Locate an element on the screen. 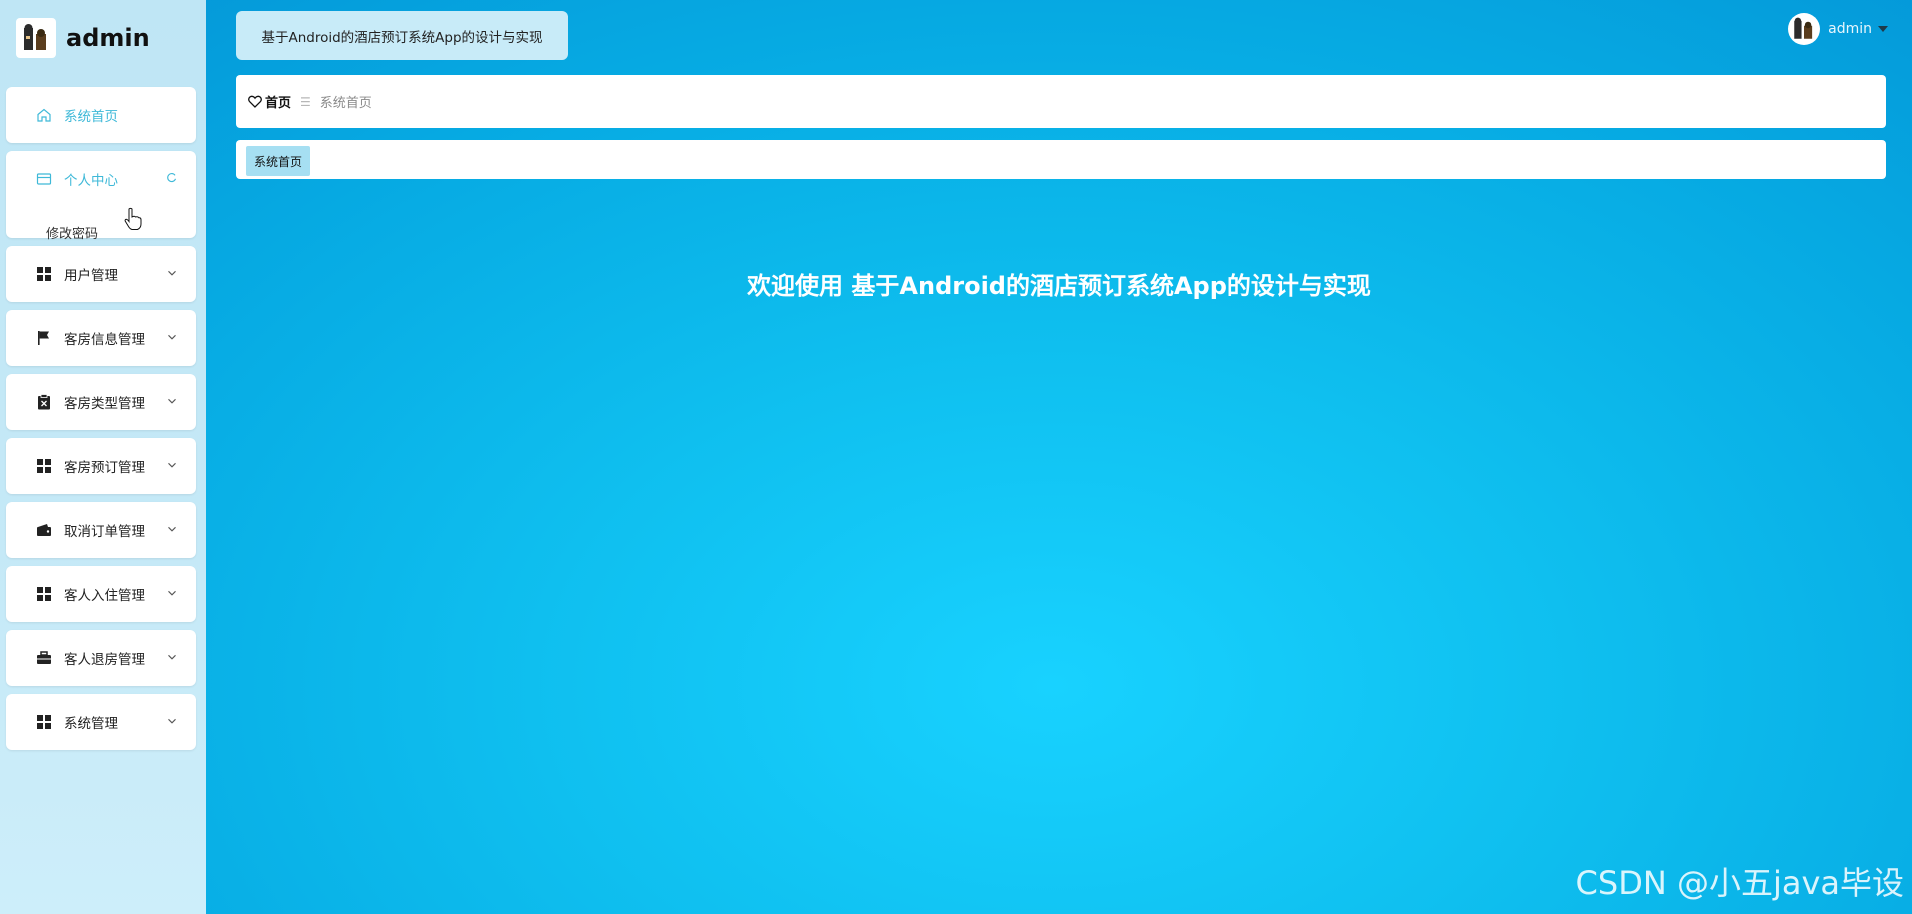  user-menu: admin is located at coordinates (1838, 29).